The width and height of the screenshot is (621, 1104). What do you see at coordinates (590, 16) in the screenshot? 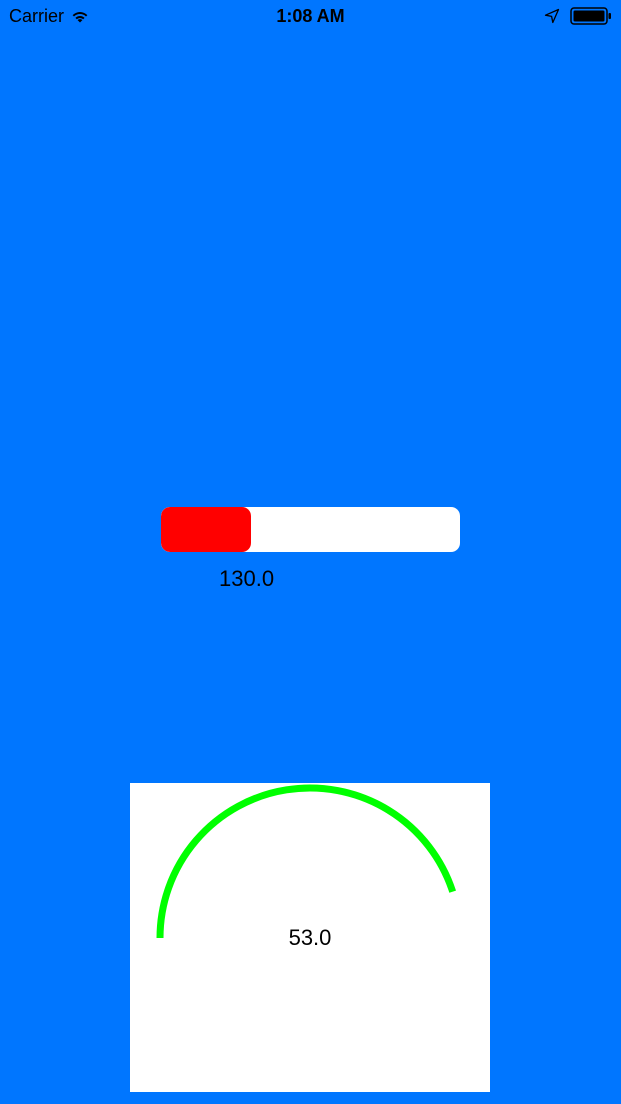
I see `battery-icon` at bounding box center [590, 16].